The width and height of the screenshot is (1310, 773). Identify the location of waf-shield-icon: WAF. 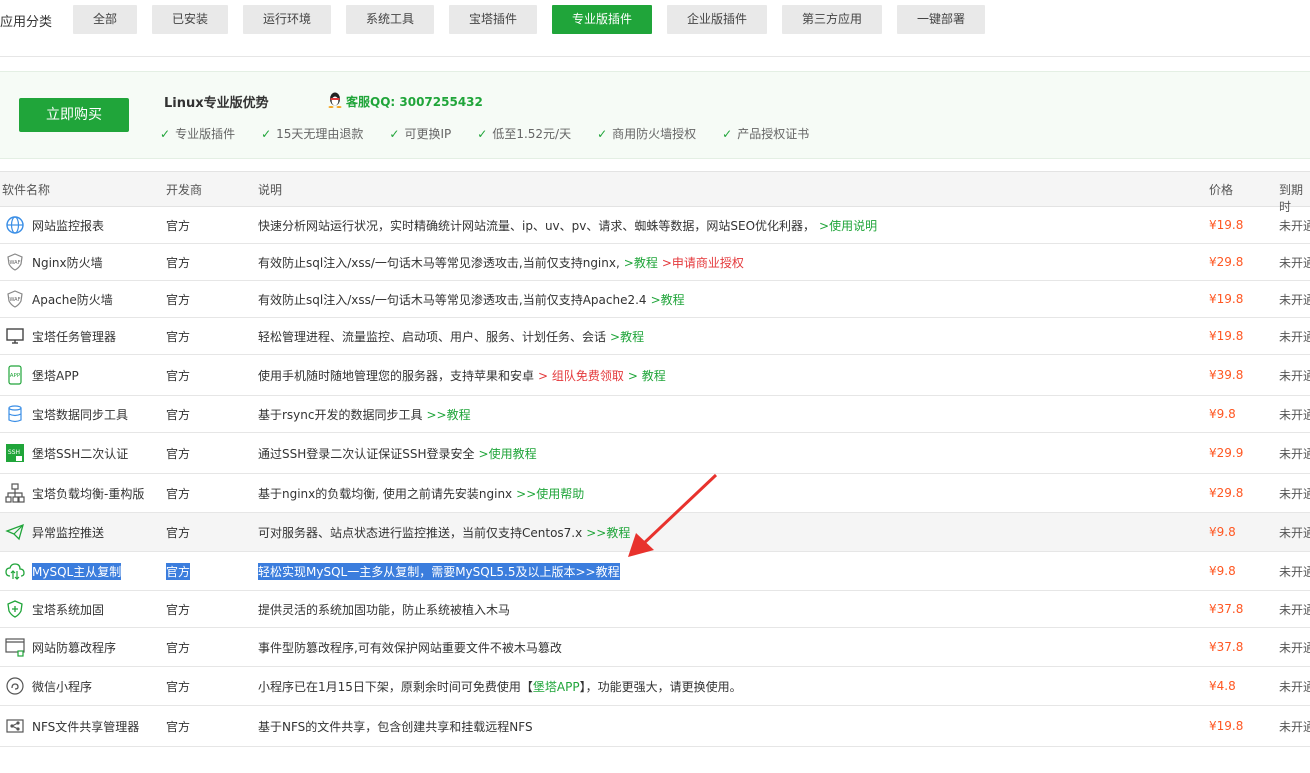
(15, 262).